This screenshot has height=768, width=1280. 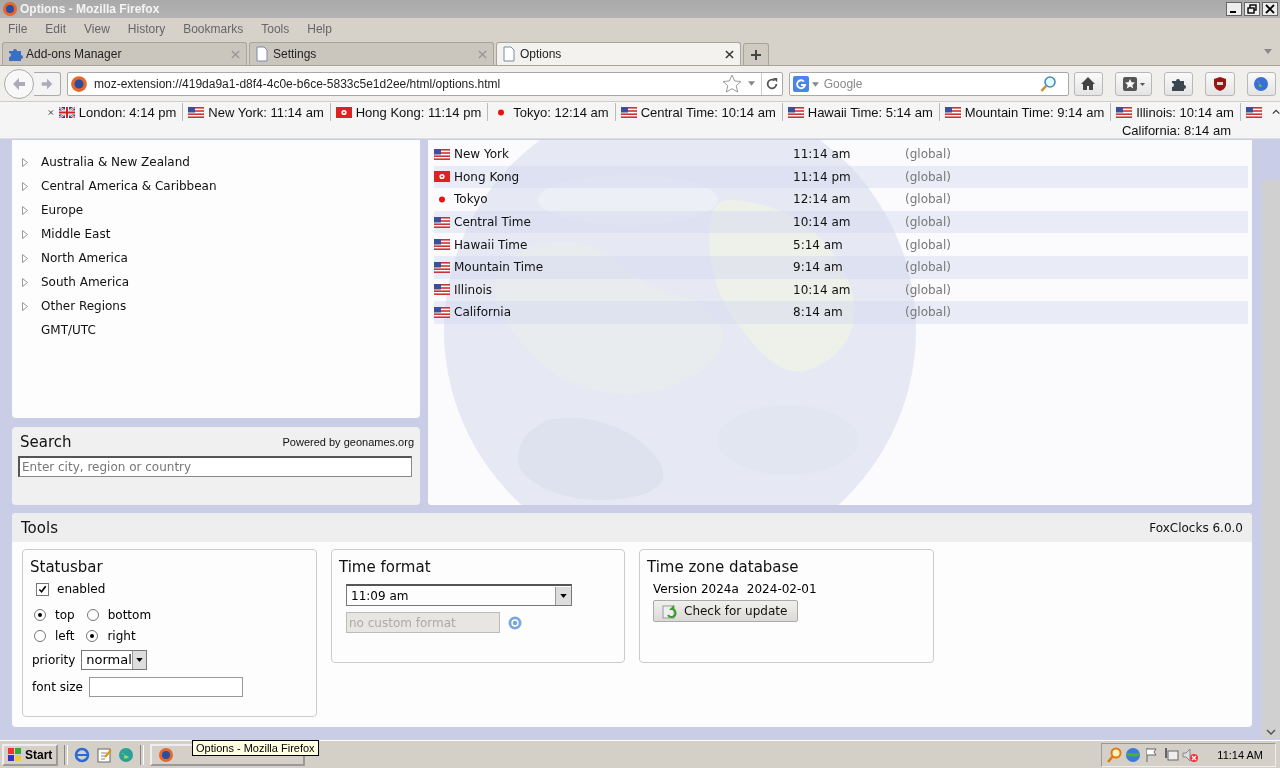 I want to click on group-title: Statusbar, so click(x=67, y=567).